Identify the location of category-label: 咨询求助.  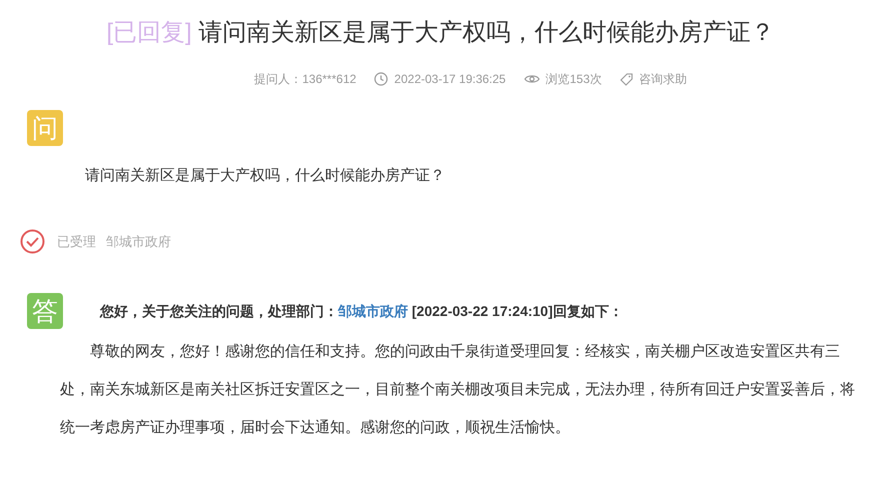
(662, 79).